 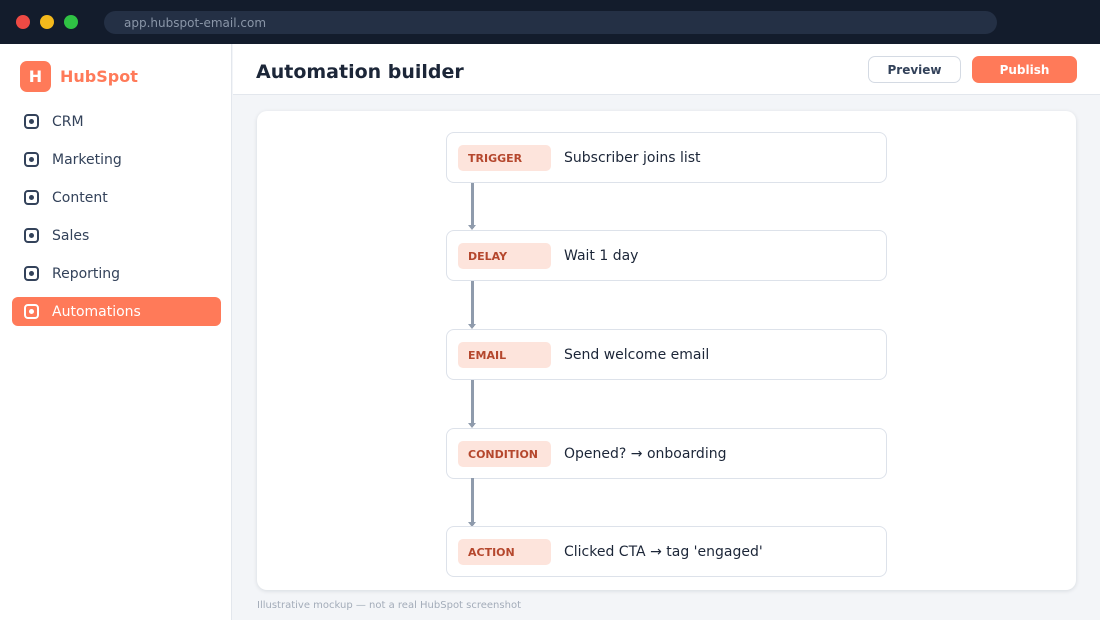 What do you see at coordinates (360, 72) in the screenshot?
I see `page-title: Automation builder` at bounding box center [360, 72].